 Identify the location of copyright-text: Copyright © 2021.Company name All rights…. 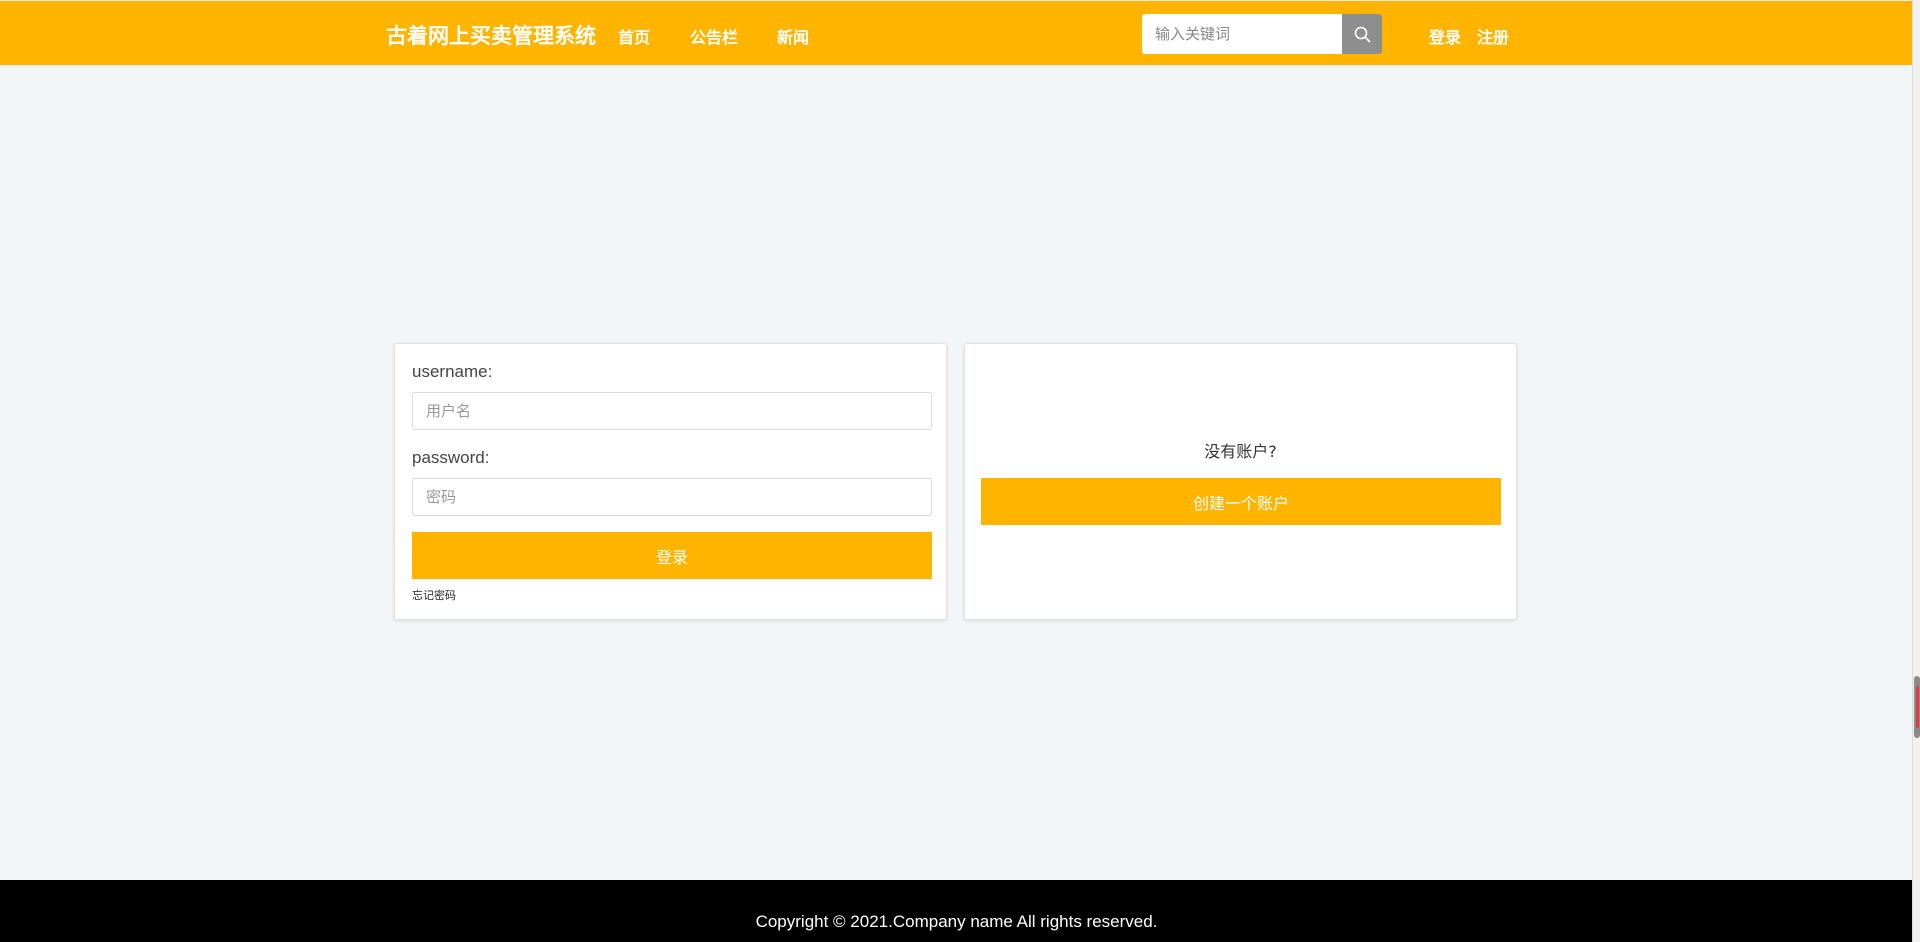
(956, 921).